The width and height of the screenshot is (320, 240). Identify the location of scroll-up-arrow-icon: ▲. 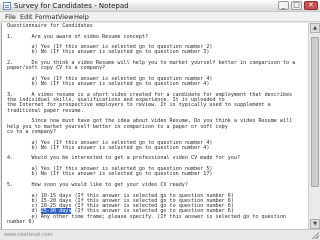
(315, 28).